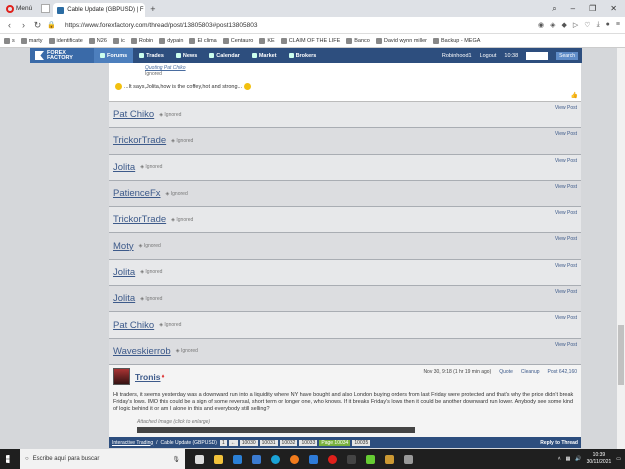  Describe the element at coordinates (268, 442) in the screenshot. I see `page-link: 10031` at that location.